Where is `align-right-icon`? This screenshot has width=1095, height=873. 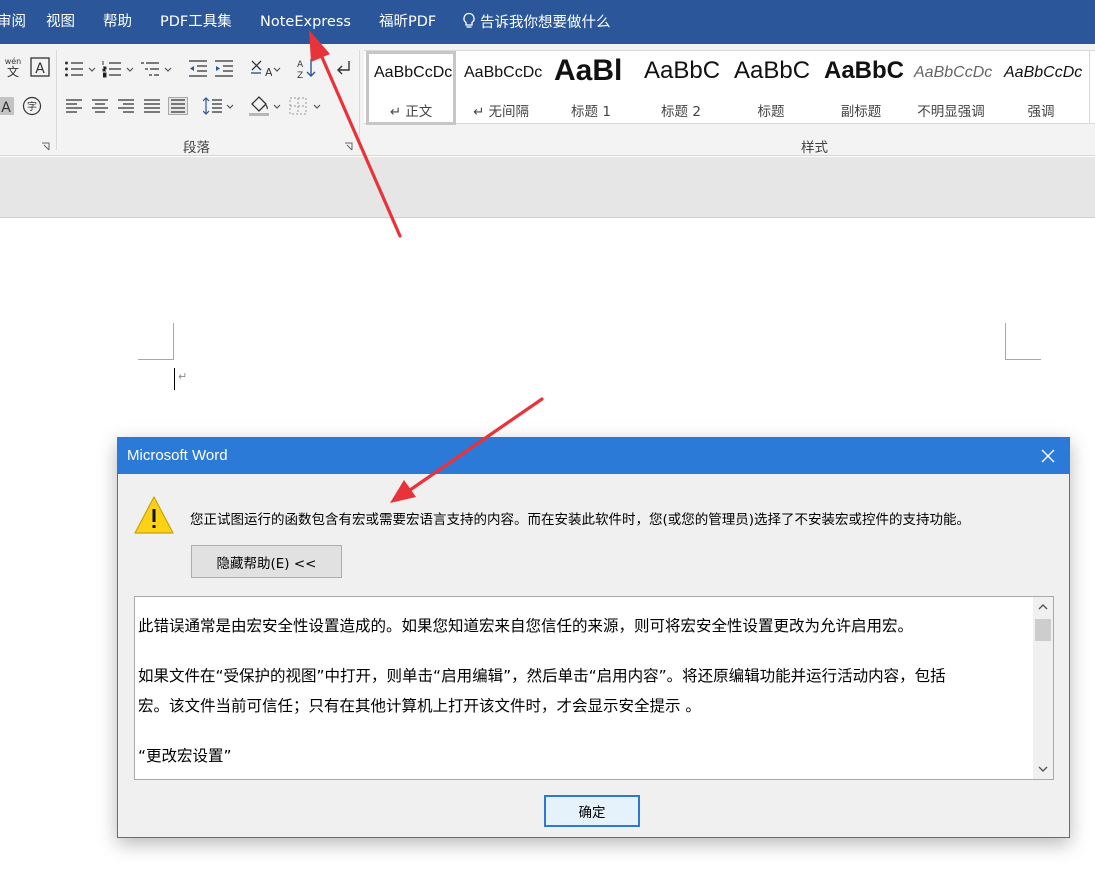
align-right-icon is located at coordinates (126, 106).